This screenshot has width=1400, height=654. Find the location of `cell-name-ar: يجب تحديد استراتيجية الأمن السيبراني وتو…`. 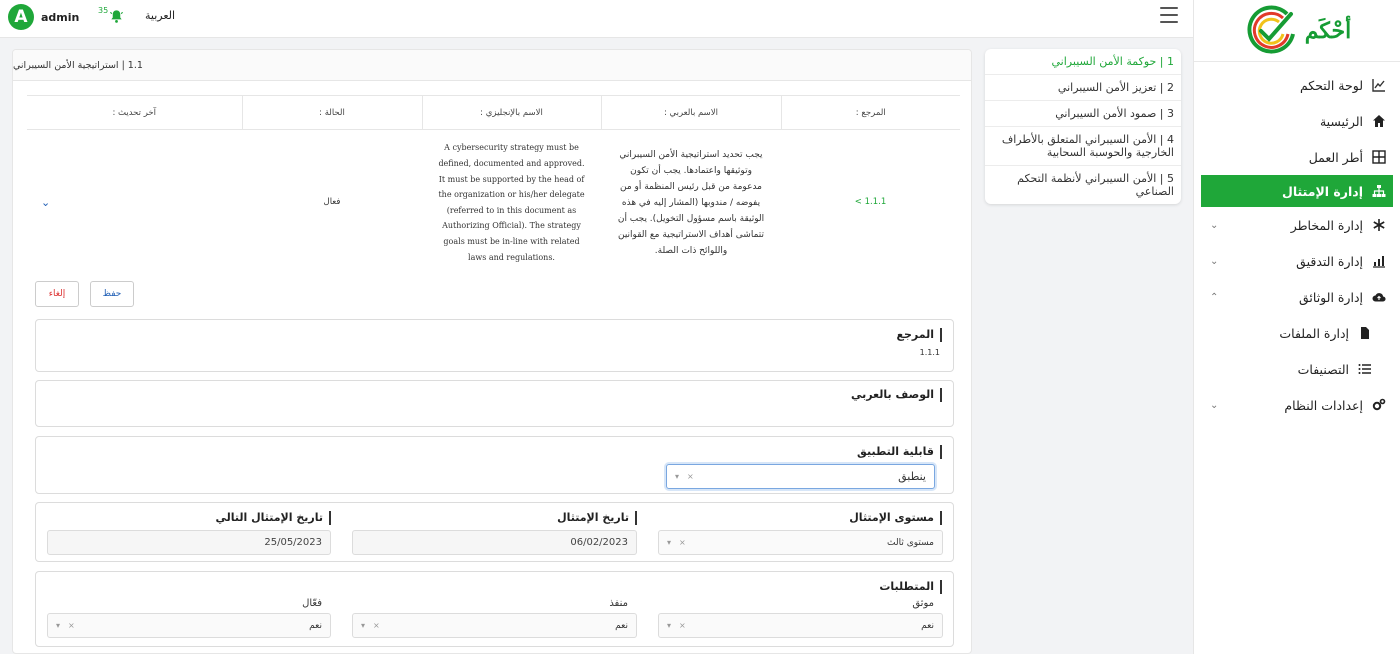

cell-name-ar: يجب تحديد استراتيجية الأمن السيبراني وتو… is located at coordinates (691, 202).